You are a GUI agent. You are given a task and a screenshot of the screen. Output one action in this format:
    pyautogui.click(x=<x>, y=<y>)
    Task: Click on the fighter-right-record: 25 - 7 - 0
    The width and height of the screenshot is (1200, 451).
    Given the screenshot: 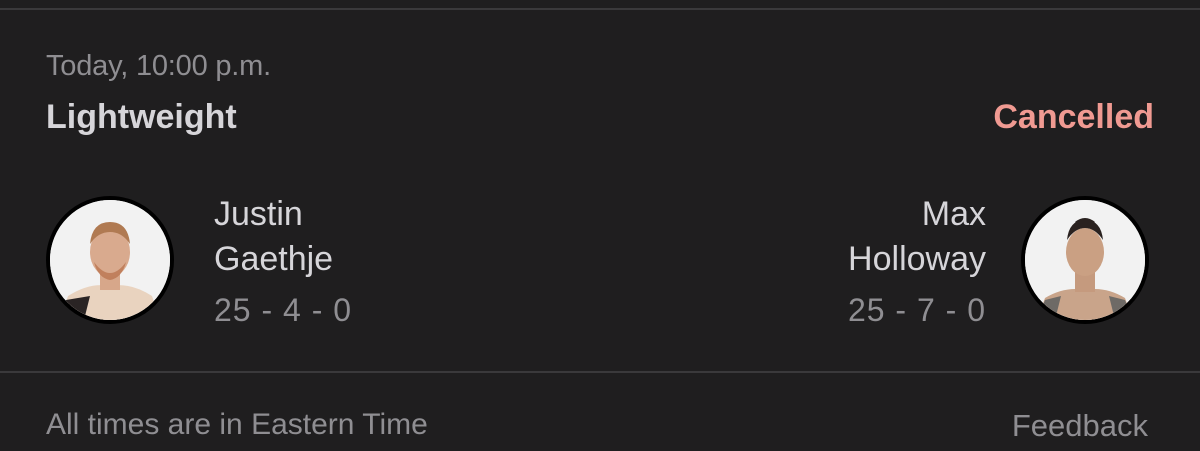 What is the action you would take?
    pyautogui.click(x=916, y=310)
    